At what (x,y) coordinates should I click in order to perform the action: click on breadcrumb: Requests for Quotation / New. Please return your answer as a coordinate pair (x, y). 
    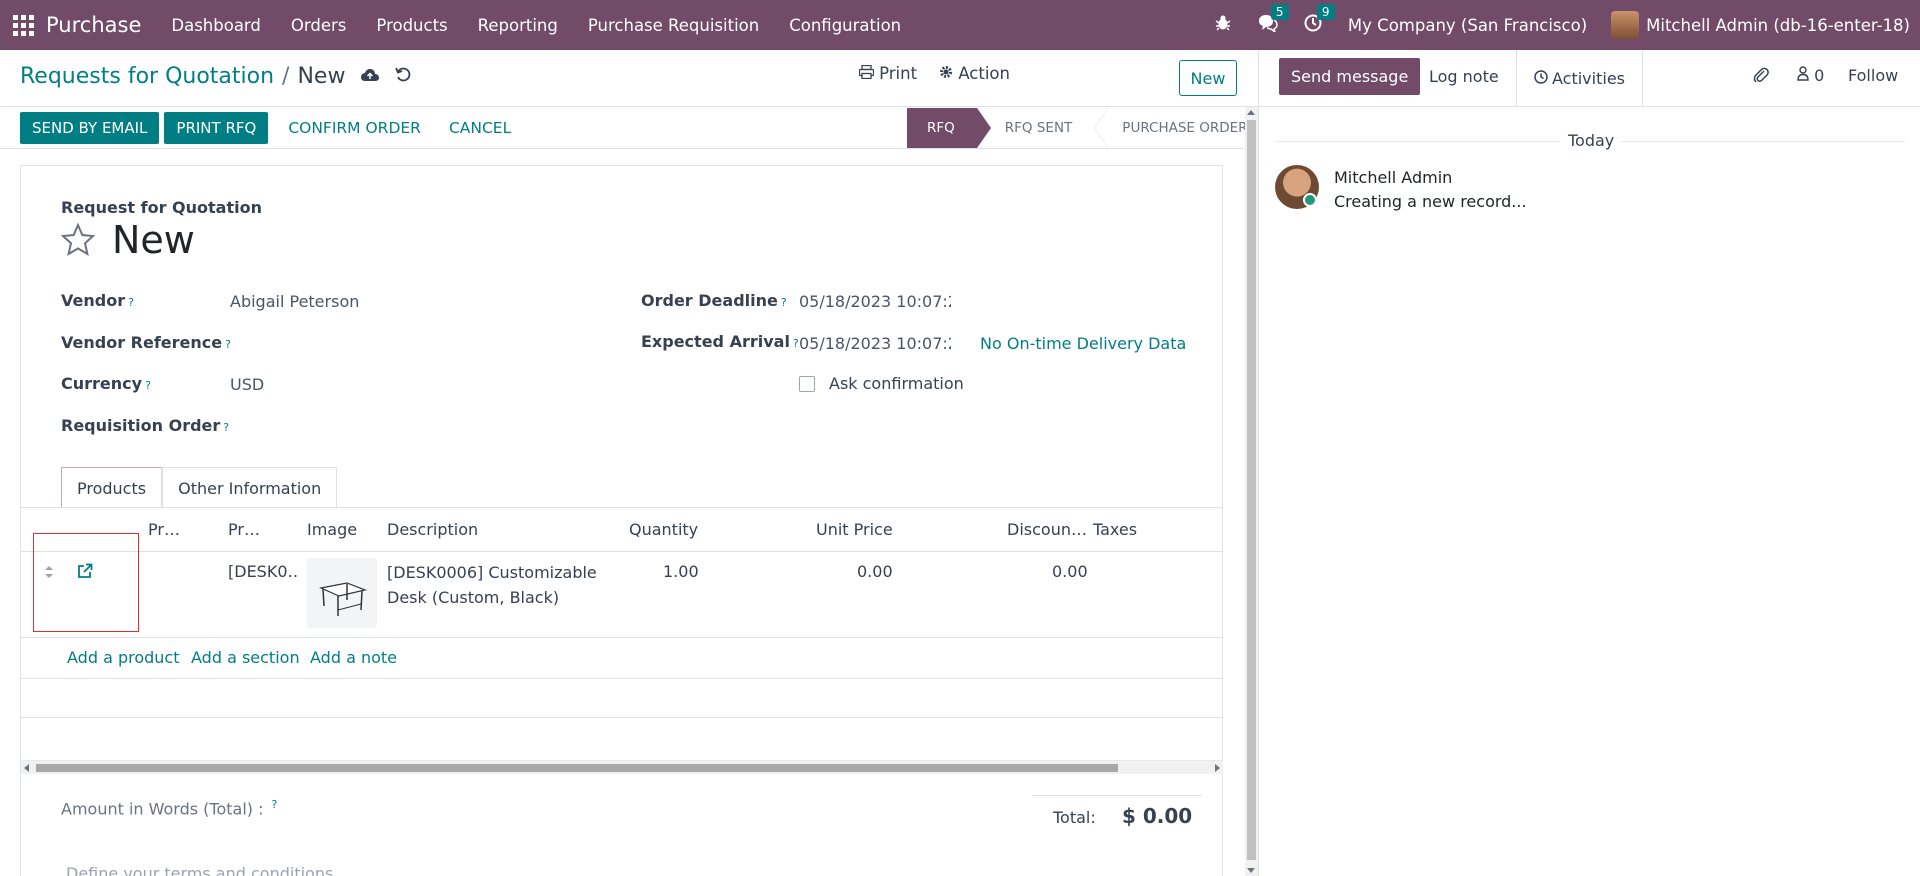
    Looking at the image, I should click on (215, 76).